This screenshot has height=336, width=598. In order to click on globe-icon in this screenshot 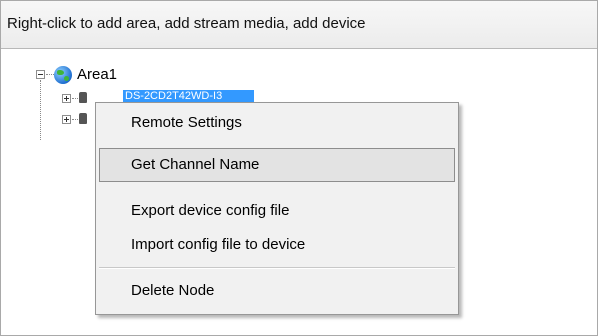, I will do `click(63, 75)`.